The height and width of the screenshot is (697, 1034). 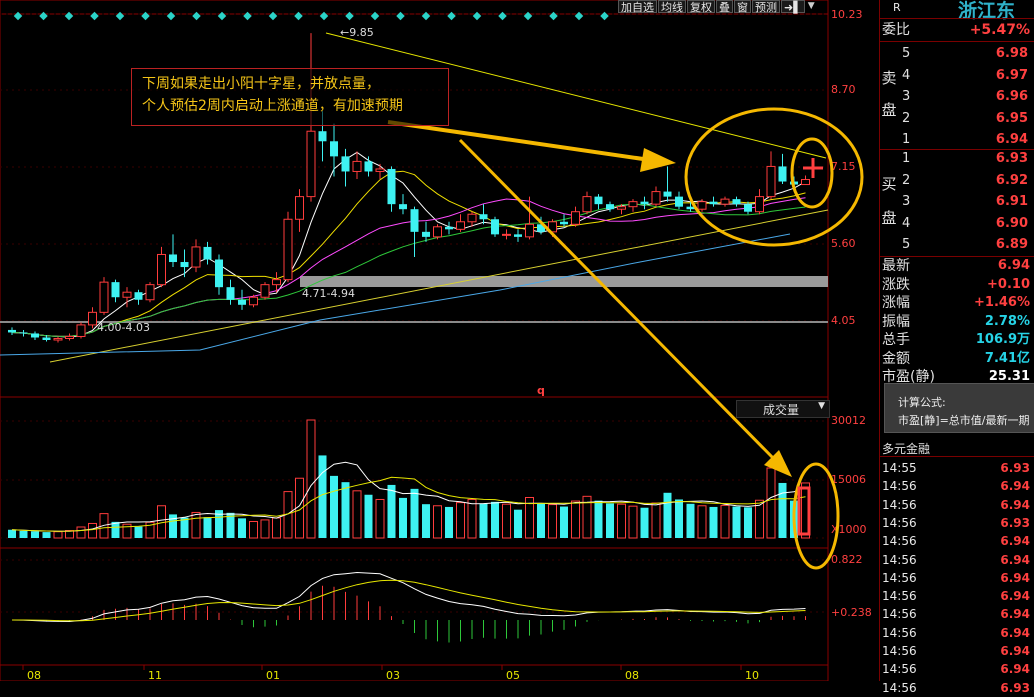 I want to click on volume-axis-label: 30012, so click(x=848, y=420).